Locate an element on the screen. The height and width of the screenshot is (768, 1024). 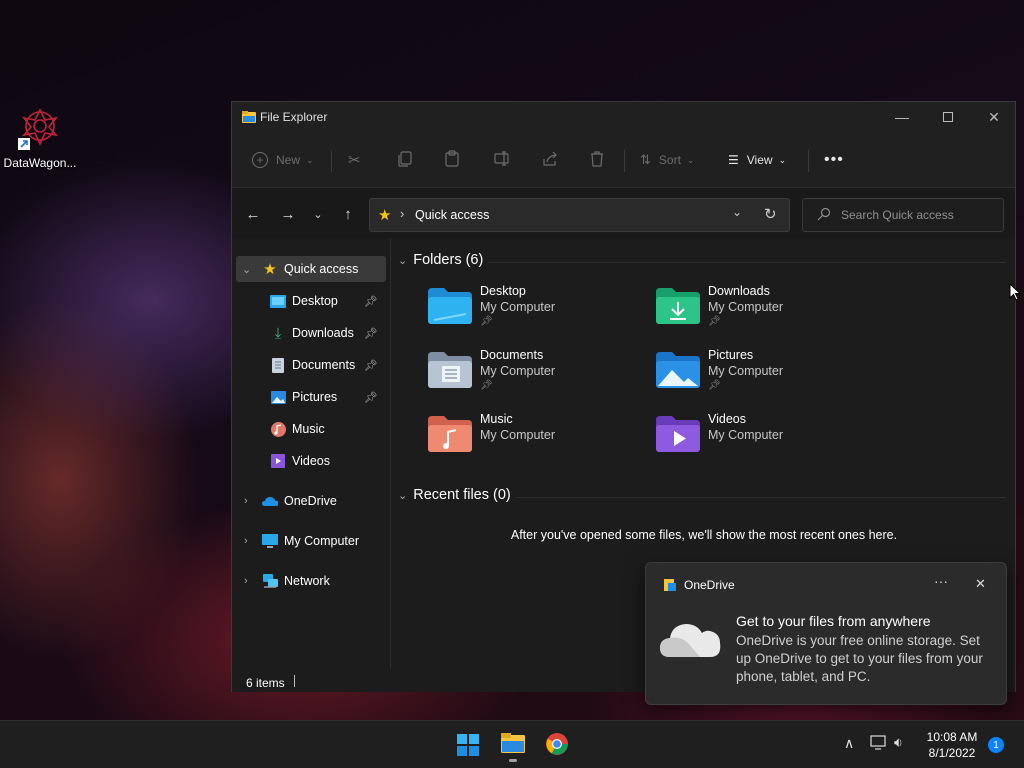
folder-tile-pictures: Pictures My Computer 📌︎ is located at coordinates (766, 376).